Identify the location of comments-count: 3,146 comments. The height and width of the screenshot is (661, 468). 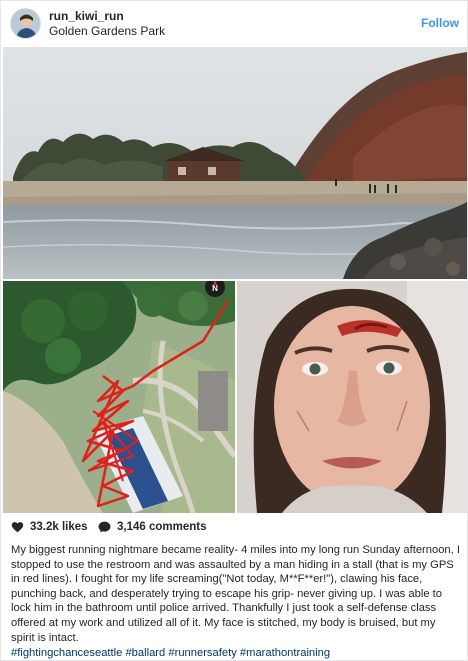
(162, 527).